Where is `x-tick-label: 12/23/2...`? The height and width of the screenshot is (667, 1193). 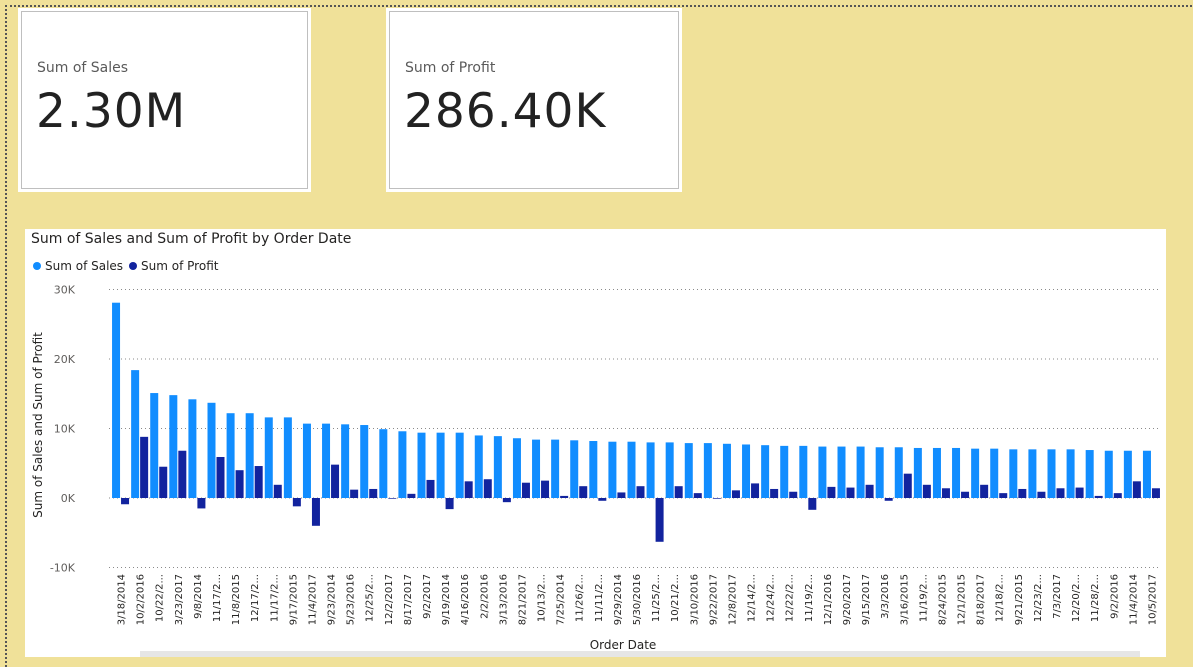 x-tick-label: 12/23/2... is located at coordinates (1038, 598).